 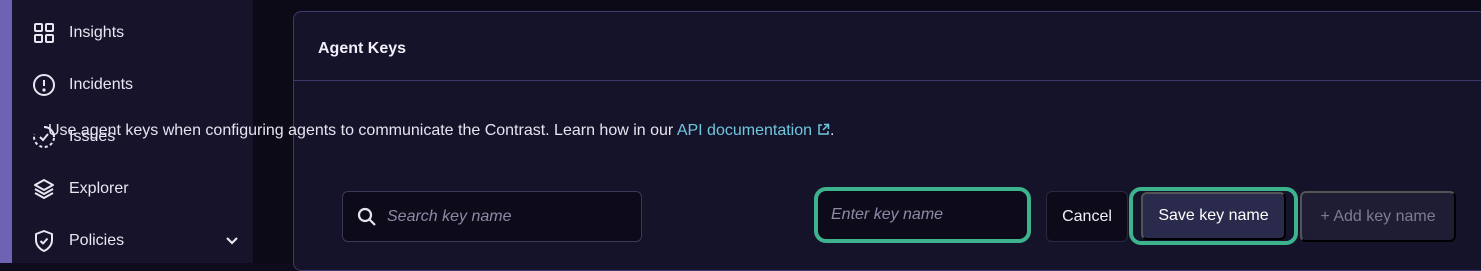 What do you see at coordinates (44, 189) in the screenshot?
I see `layers-icon` at bounding box center [44, 189].